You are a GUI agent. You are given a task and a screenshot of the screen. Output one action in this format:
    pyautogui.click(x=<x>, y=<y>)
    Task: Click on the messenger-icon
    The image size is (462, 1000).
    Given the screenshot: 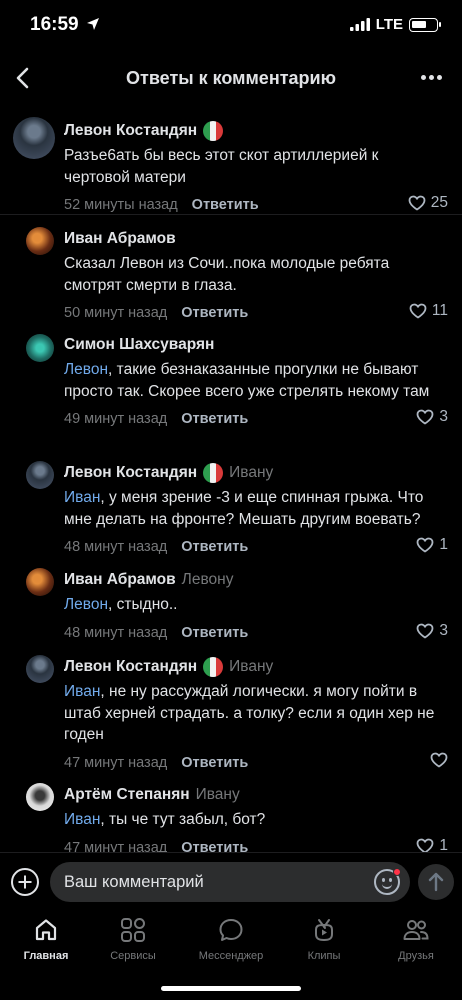 What is the action you would take?
    pyautogui.click(x=231, y=930)
    